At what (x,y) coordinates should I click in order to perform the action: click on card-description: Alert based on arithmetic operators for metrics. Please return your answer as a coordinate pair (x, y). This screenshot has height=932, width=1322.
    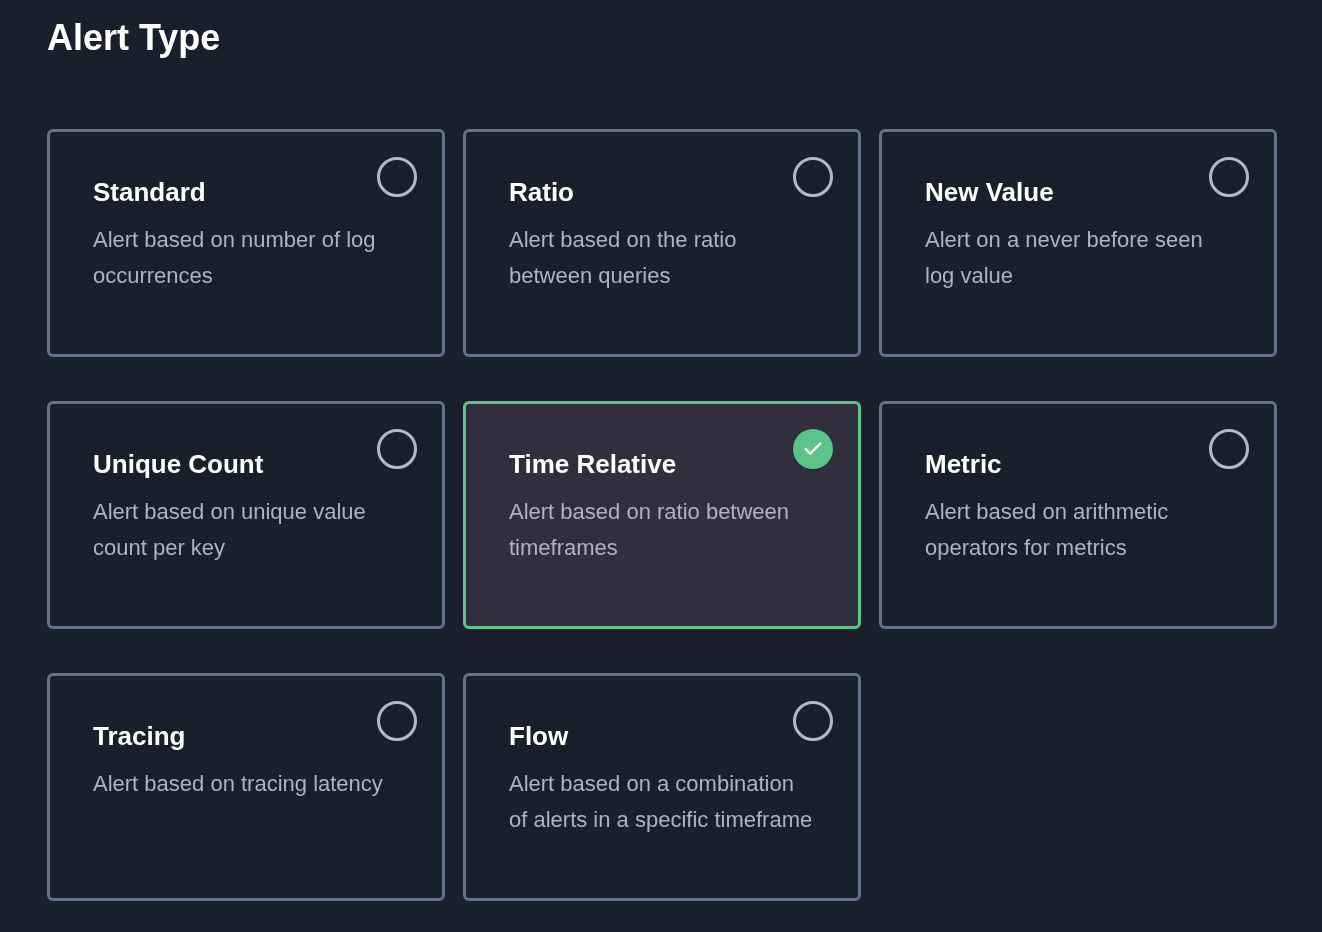
    Looking at the image, I should click on (1047, 530).